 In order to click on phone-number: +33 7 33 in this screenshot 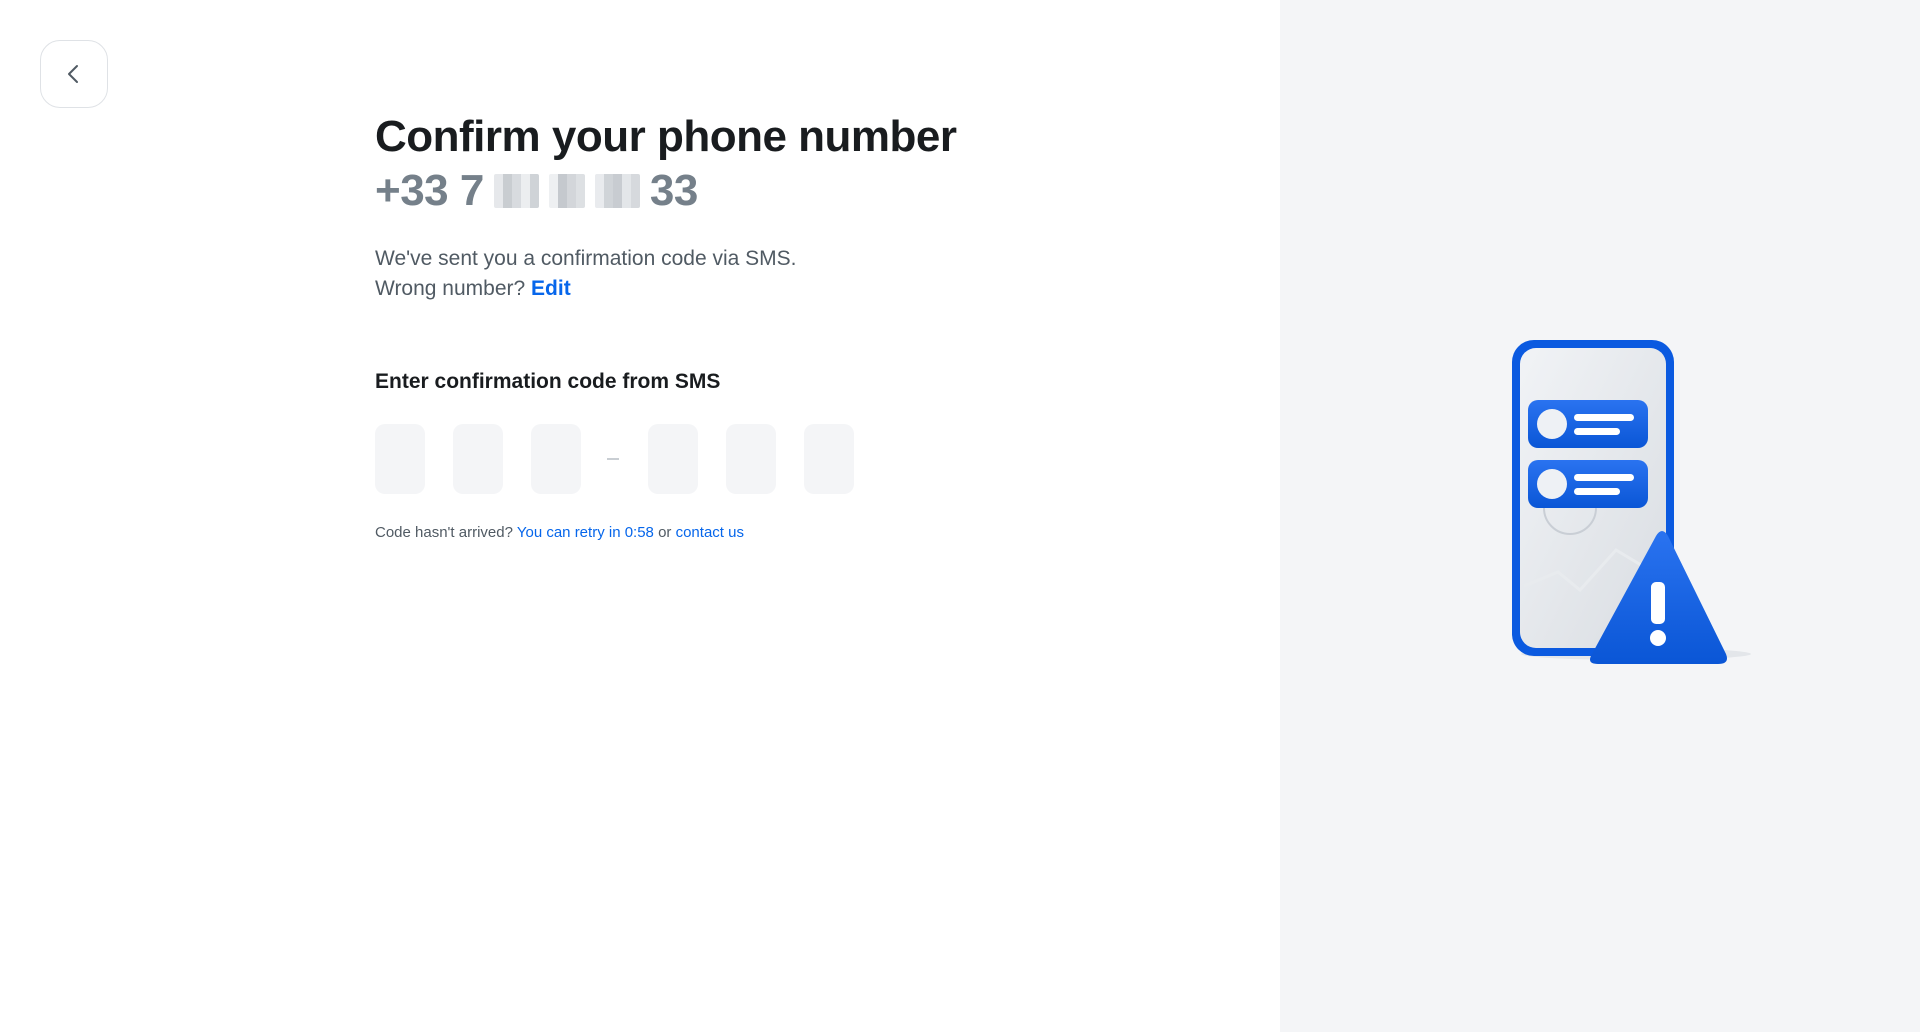, I will do `click(685, 191)`.